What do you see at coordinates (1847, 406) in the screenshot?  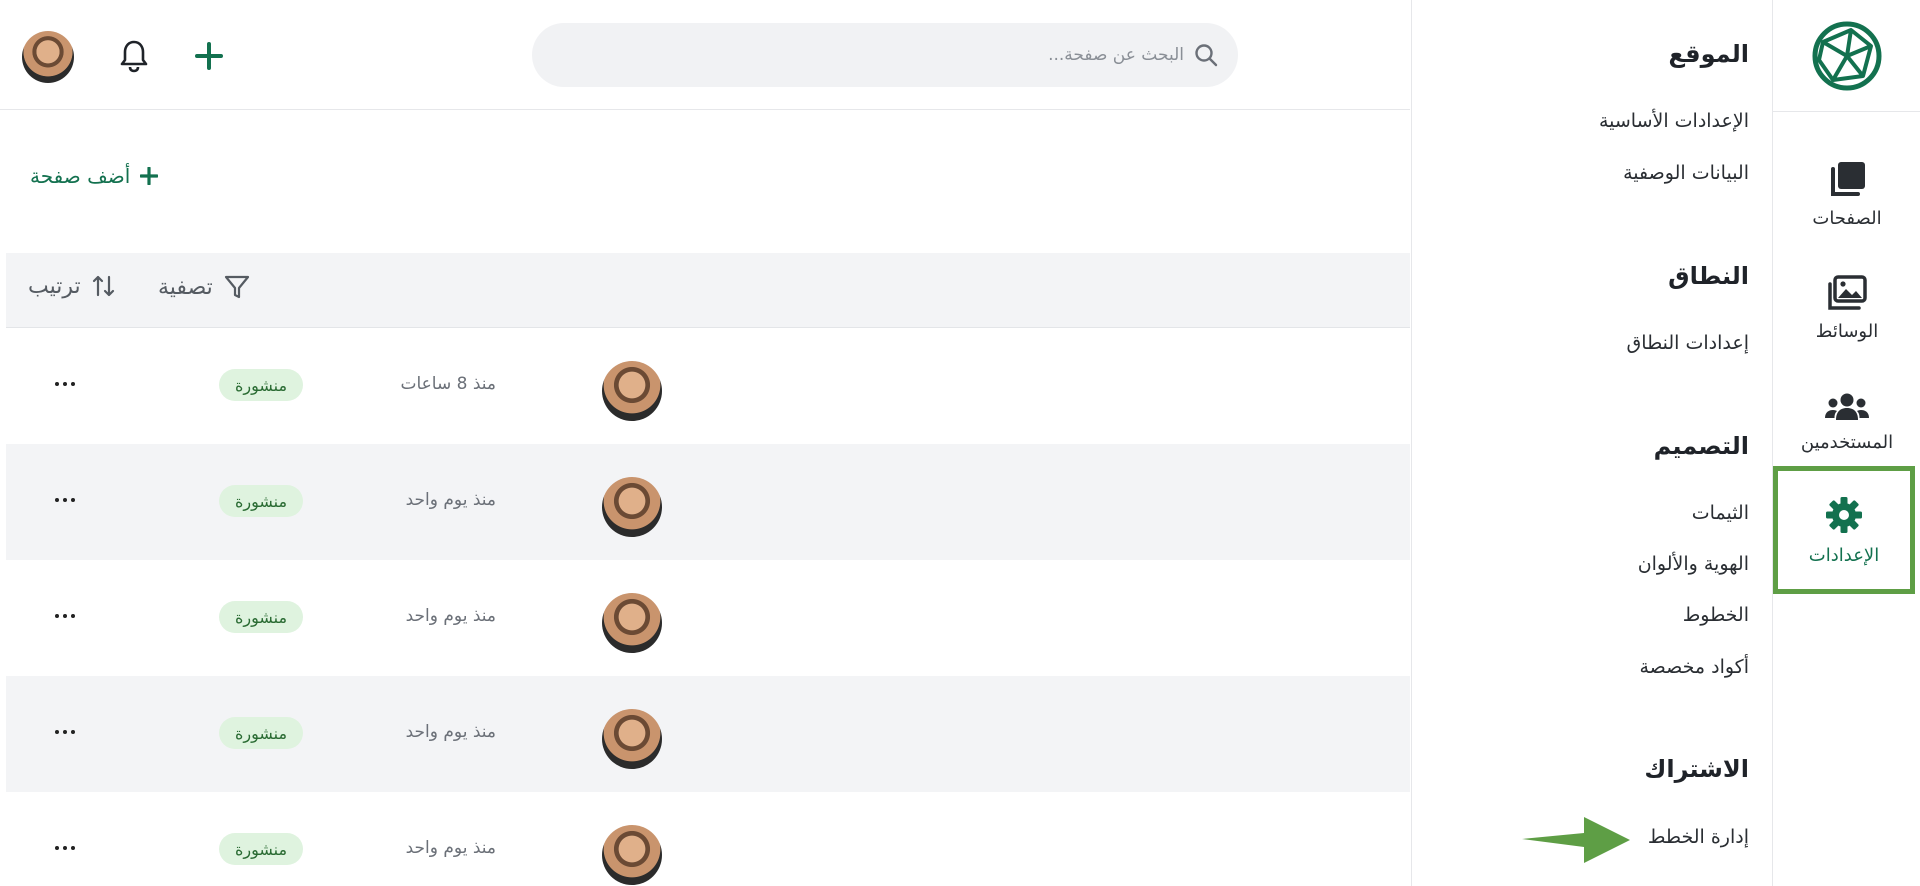 I see `users-icon` at bounding box center [1847, 406].